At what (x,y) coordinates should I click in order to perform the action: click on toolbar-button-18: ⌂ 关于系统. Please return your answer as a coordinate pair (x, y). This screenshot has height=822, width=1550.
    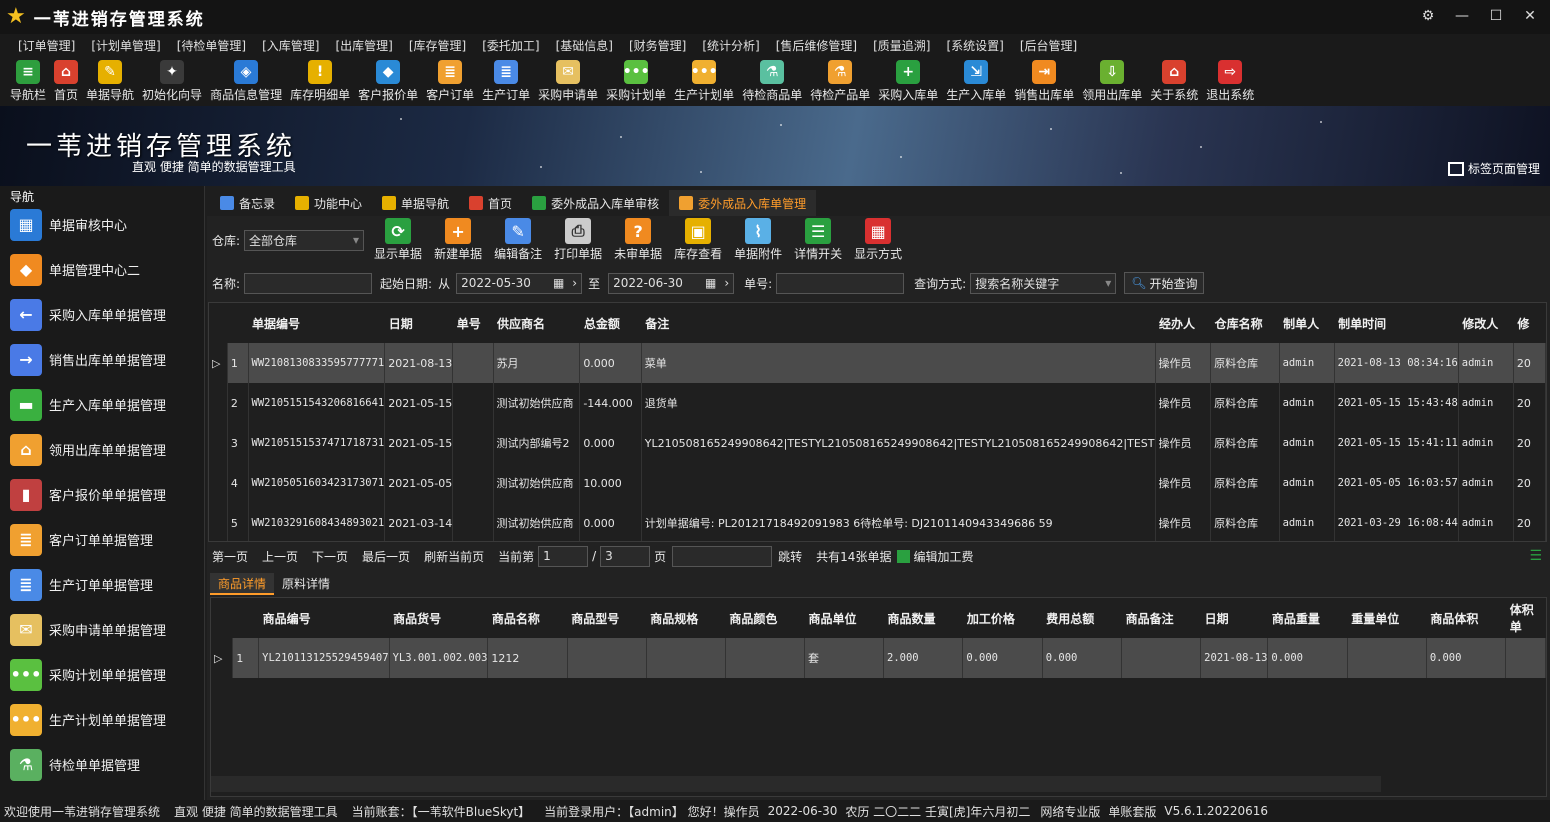
    Looking at the image, I should click on (1174, 79).